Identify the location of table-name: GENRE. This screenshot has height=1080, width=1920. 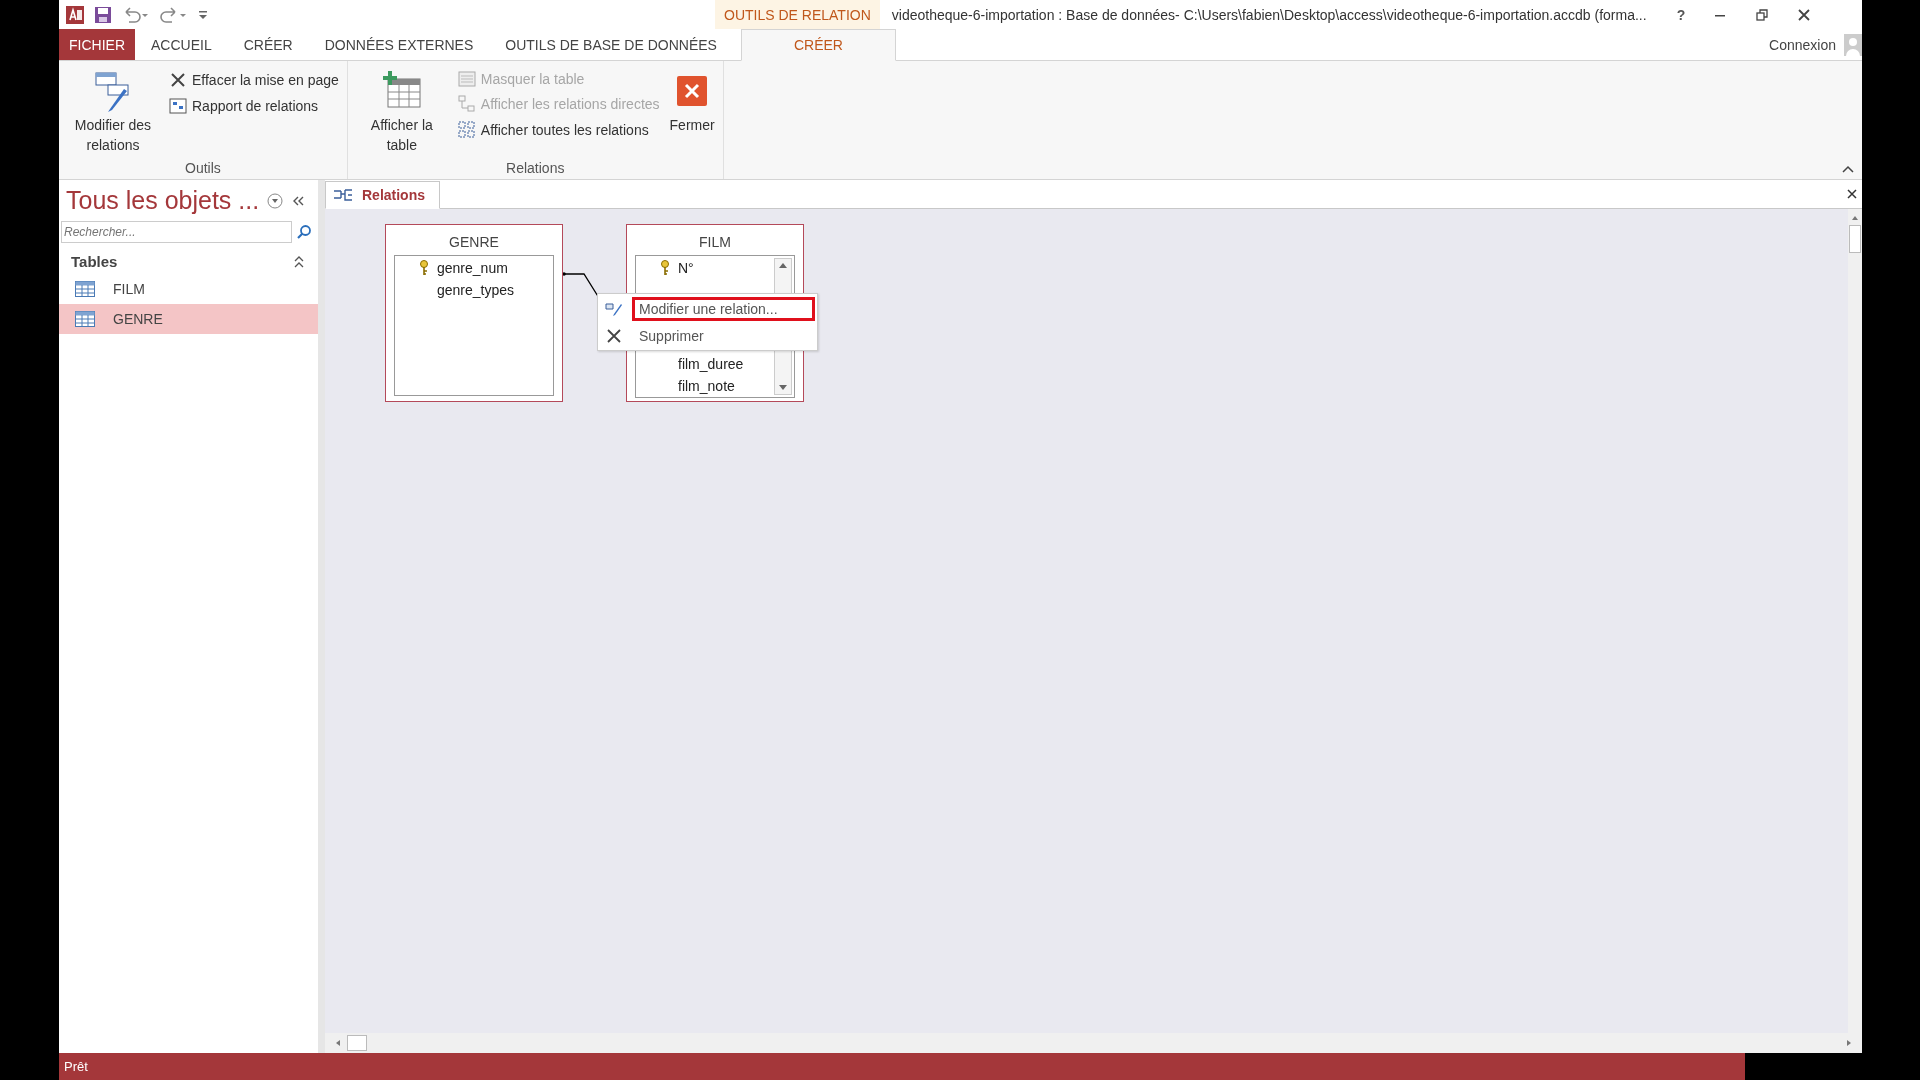
(474, 242).